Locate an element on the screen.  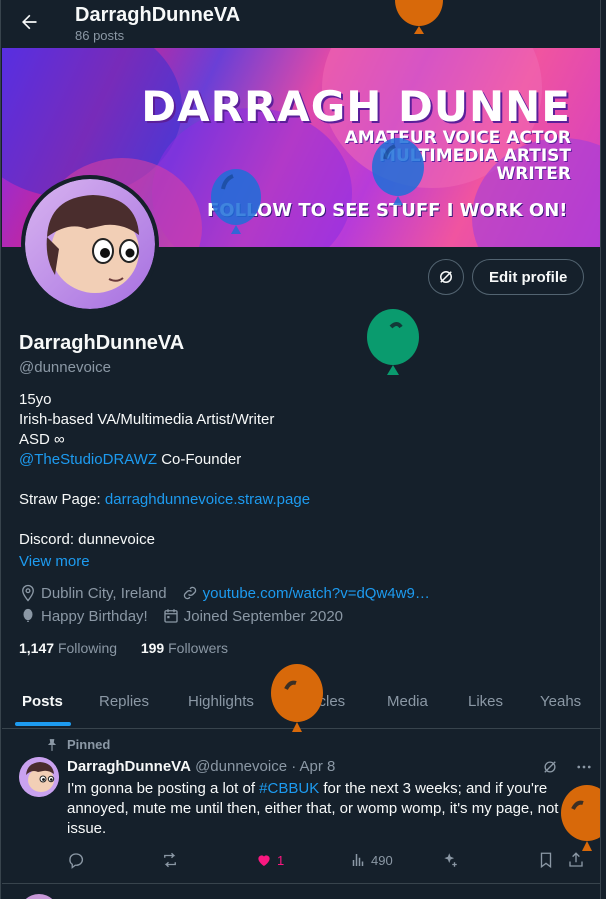
repost-icon is located at coordinates (170, 860).